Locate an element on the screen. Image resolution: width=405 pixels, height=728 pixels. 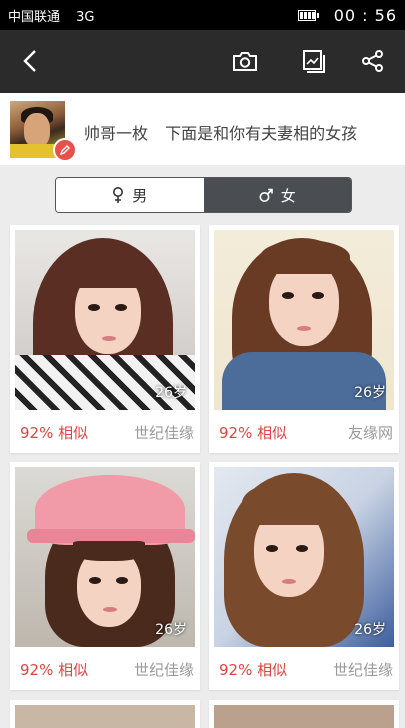
share-button is located at coordinates (373, 61).